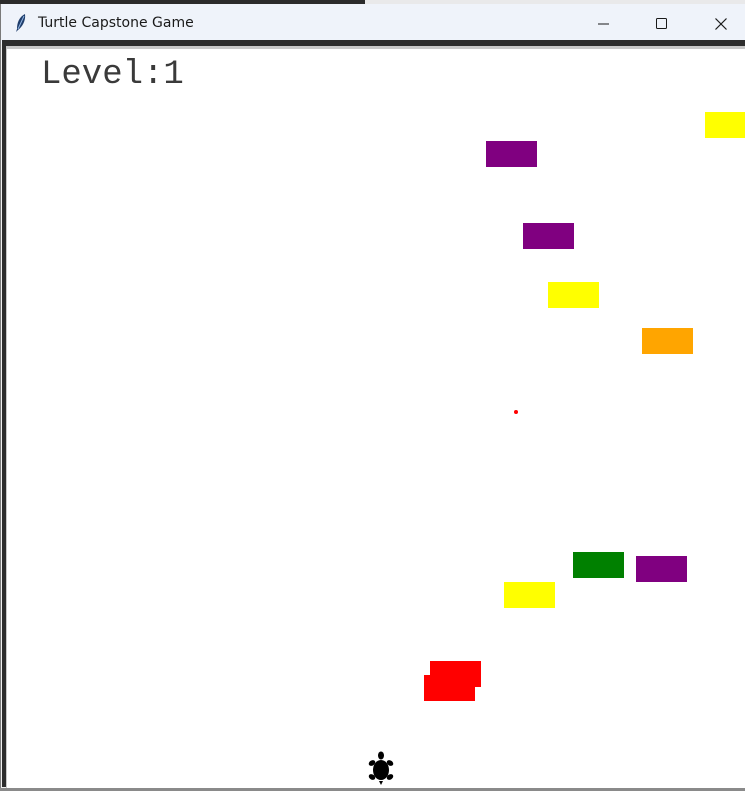 This screenshot has width=745, height=791. What do you see at coordinates (381, 768) in the screenshot?
I see `turtle-icon` at bounding box center [381, 768].